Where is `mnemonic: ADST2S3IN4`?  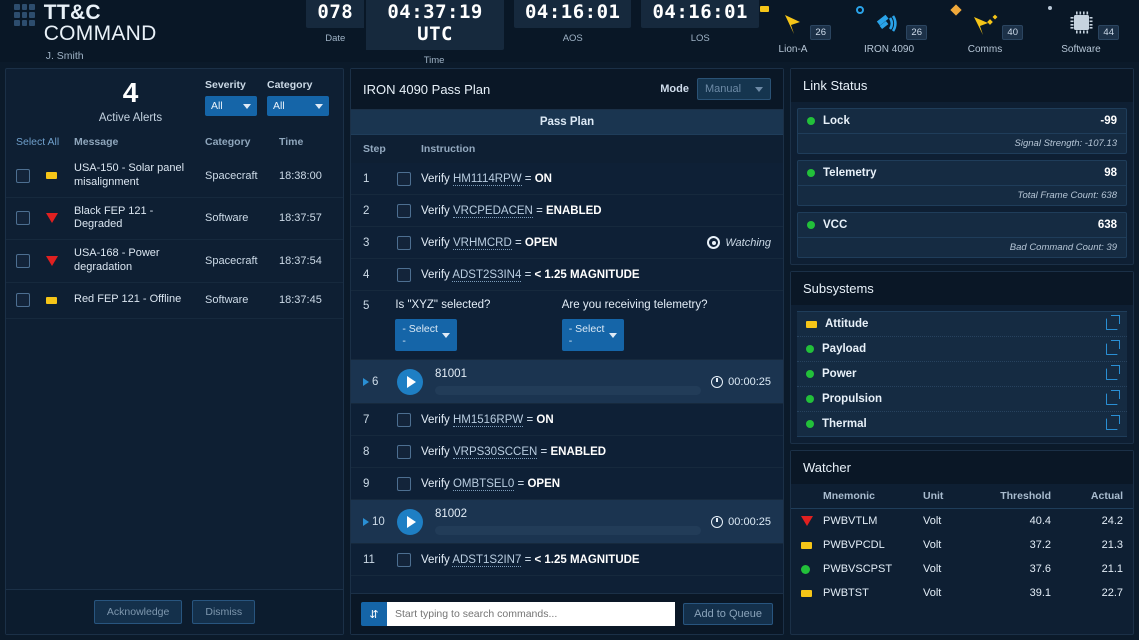
mnemonic: ADST2S3IN4 is located at coordinates (487, 275).